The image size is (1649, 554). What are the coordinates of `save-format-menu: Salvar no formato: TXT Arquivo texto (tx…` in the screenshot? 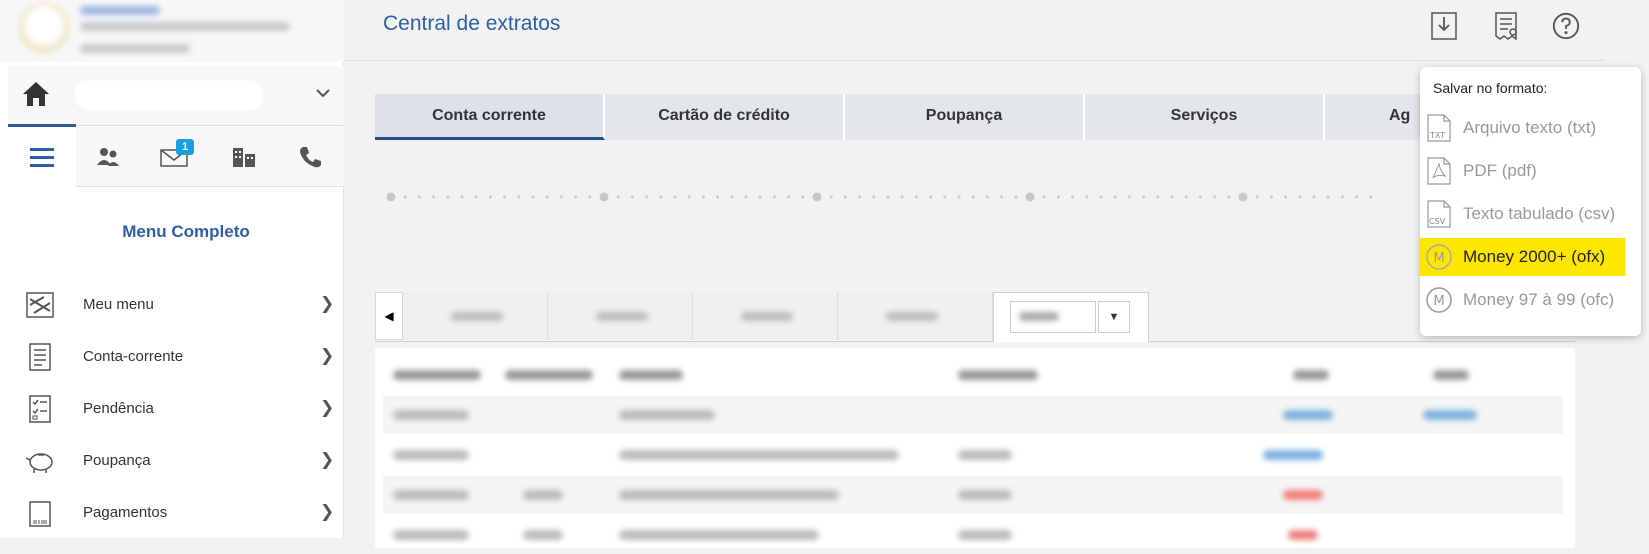 It's located at (1530, 201).